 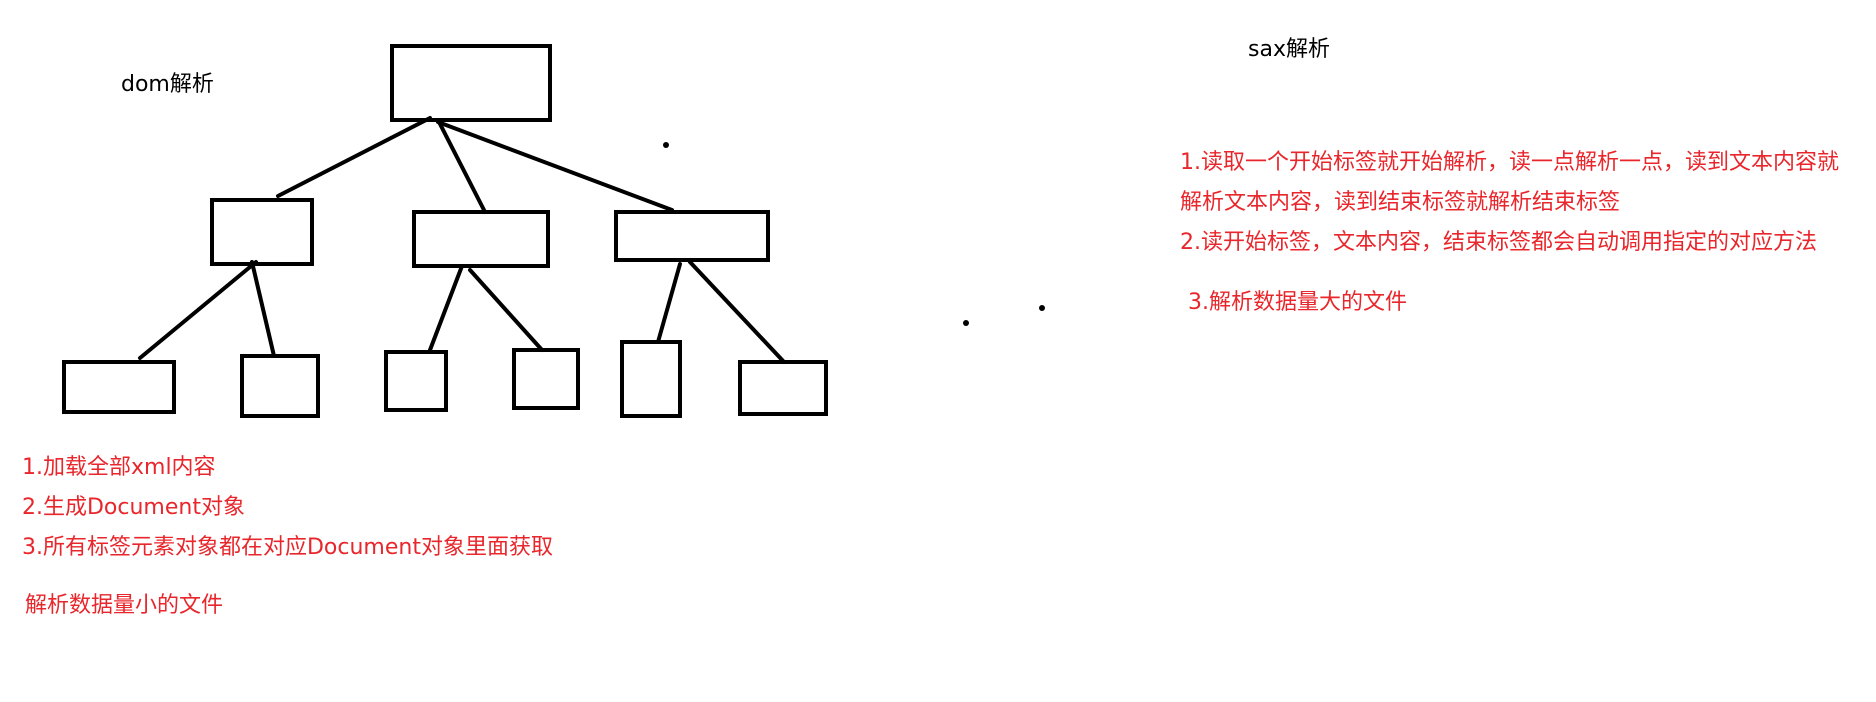 What do you see at coordinates (481, 239) in the screenshot?
I see `tree-node-middle` at bounding box center [481, 239].